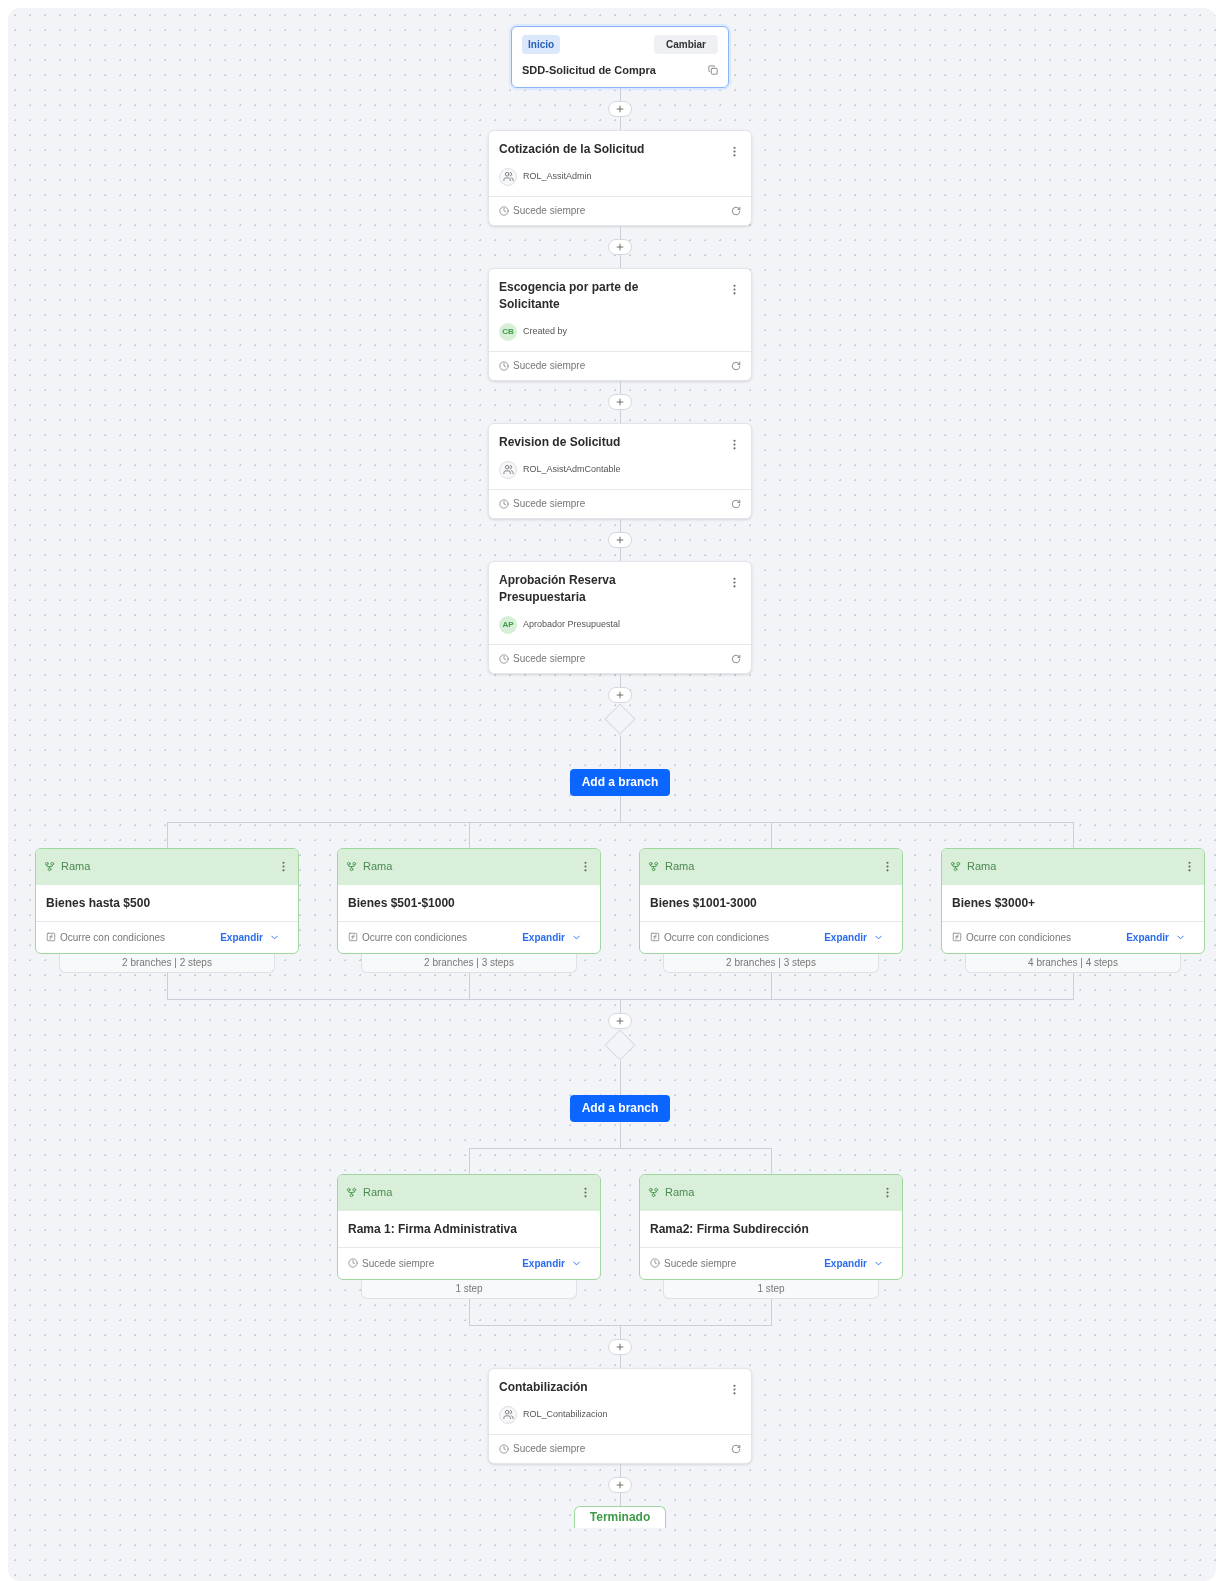 This screenshot has height=1581, width=1216. I want to click on branch-title: Bienes $501-$1000, so click(401, 903).